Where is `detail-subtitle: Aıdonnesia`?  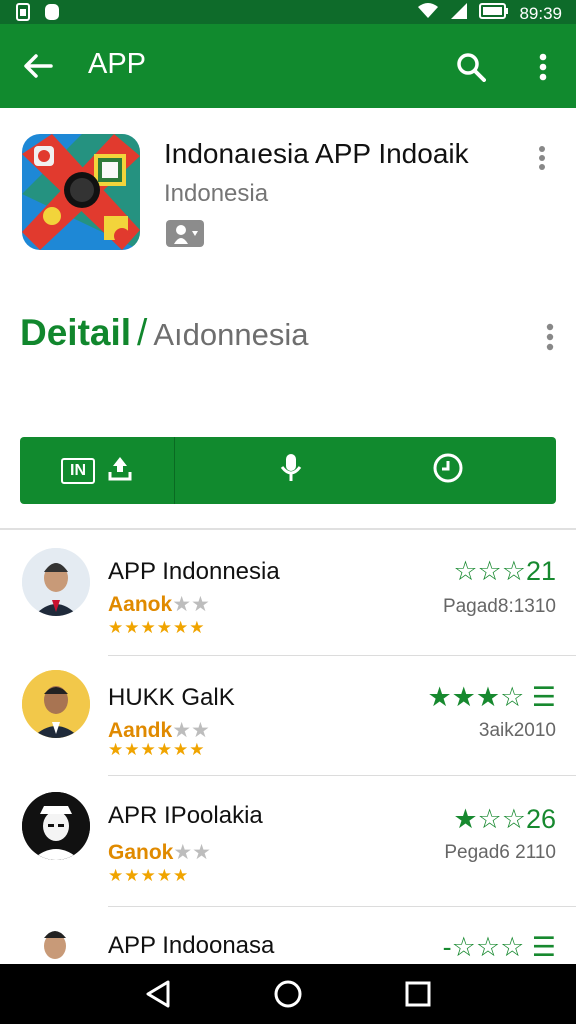
detail-subtitle: Aıdonnesia is located at coordinates (231, 334).